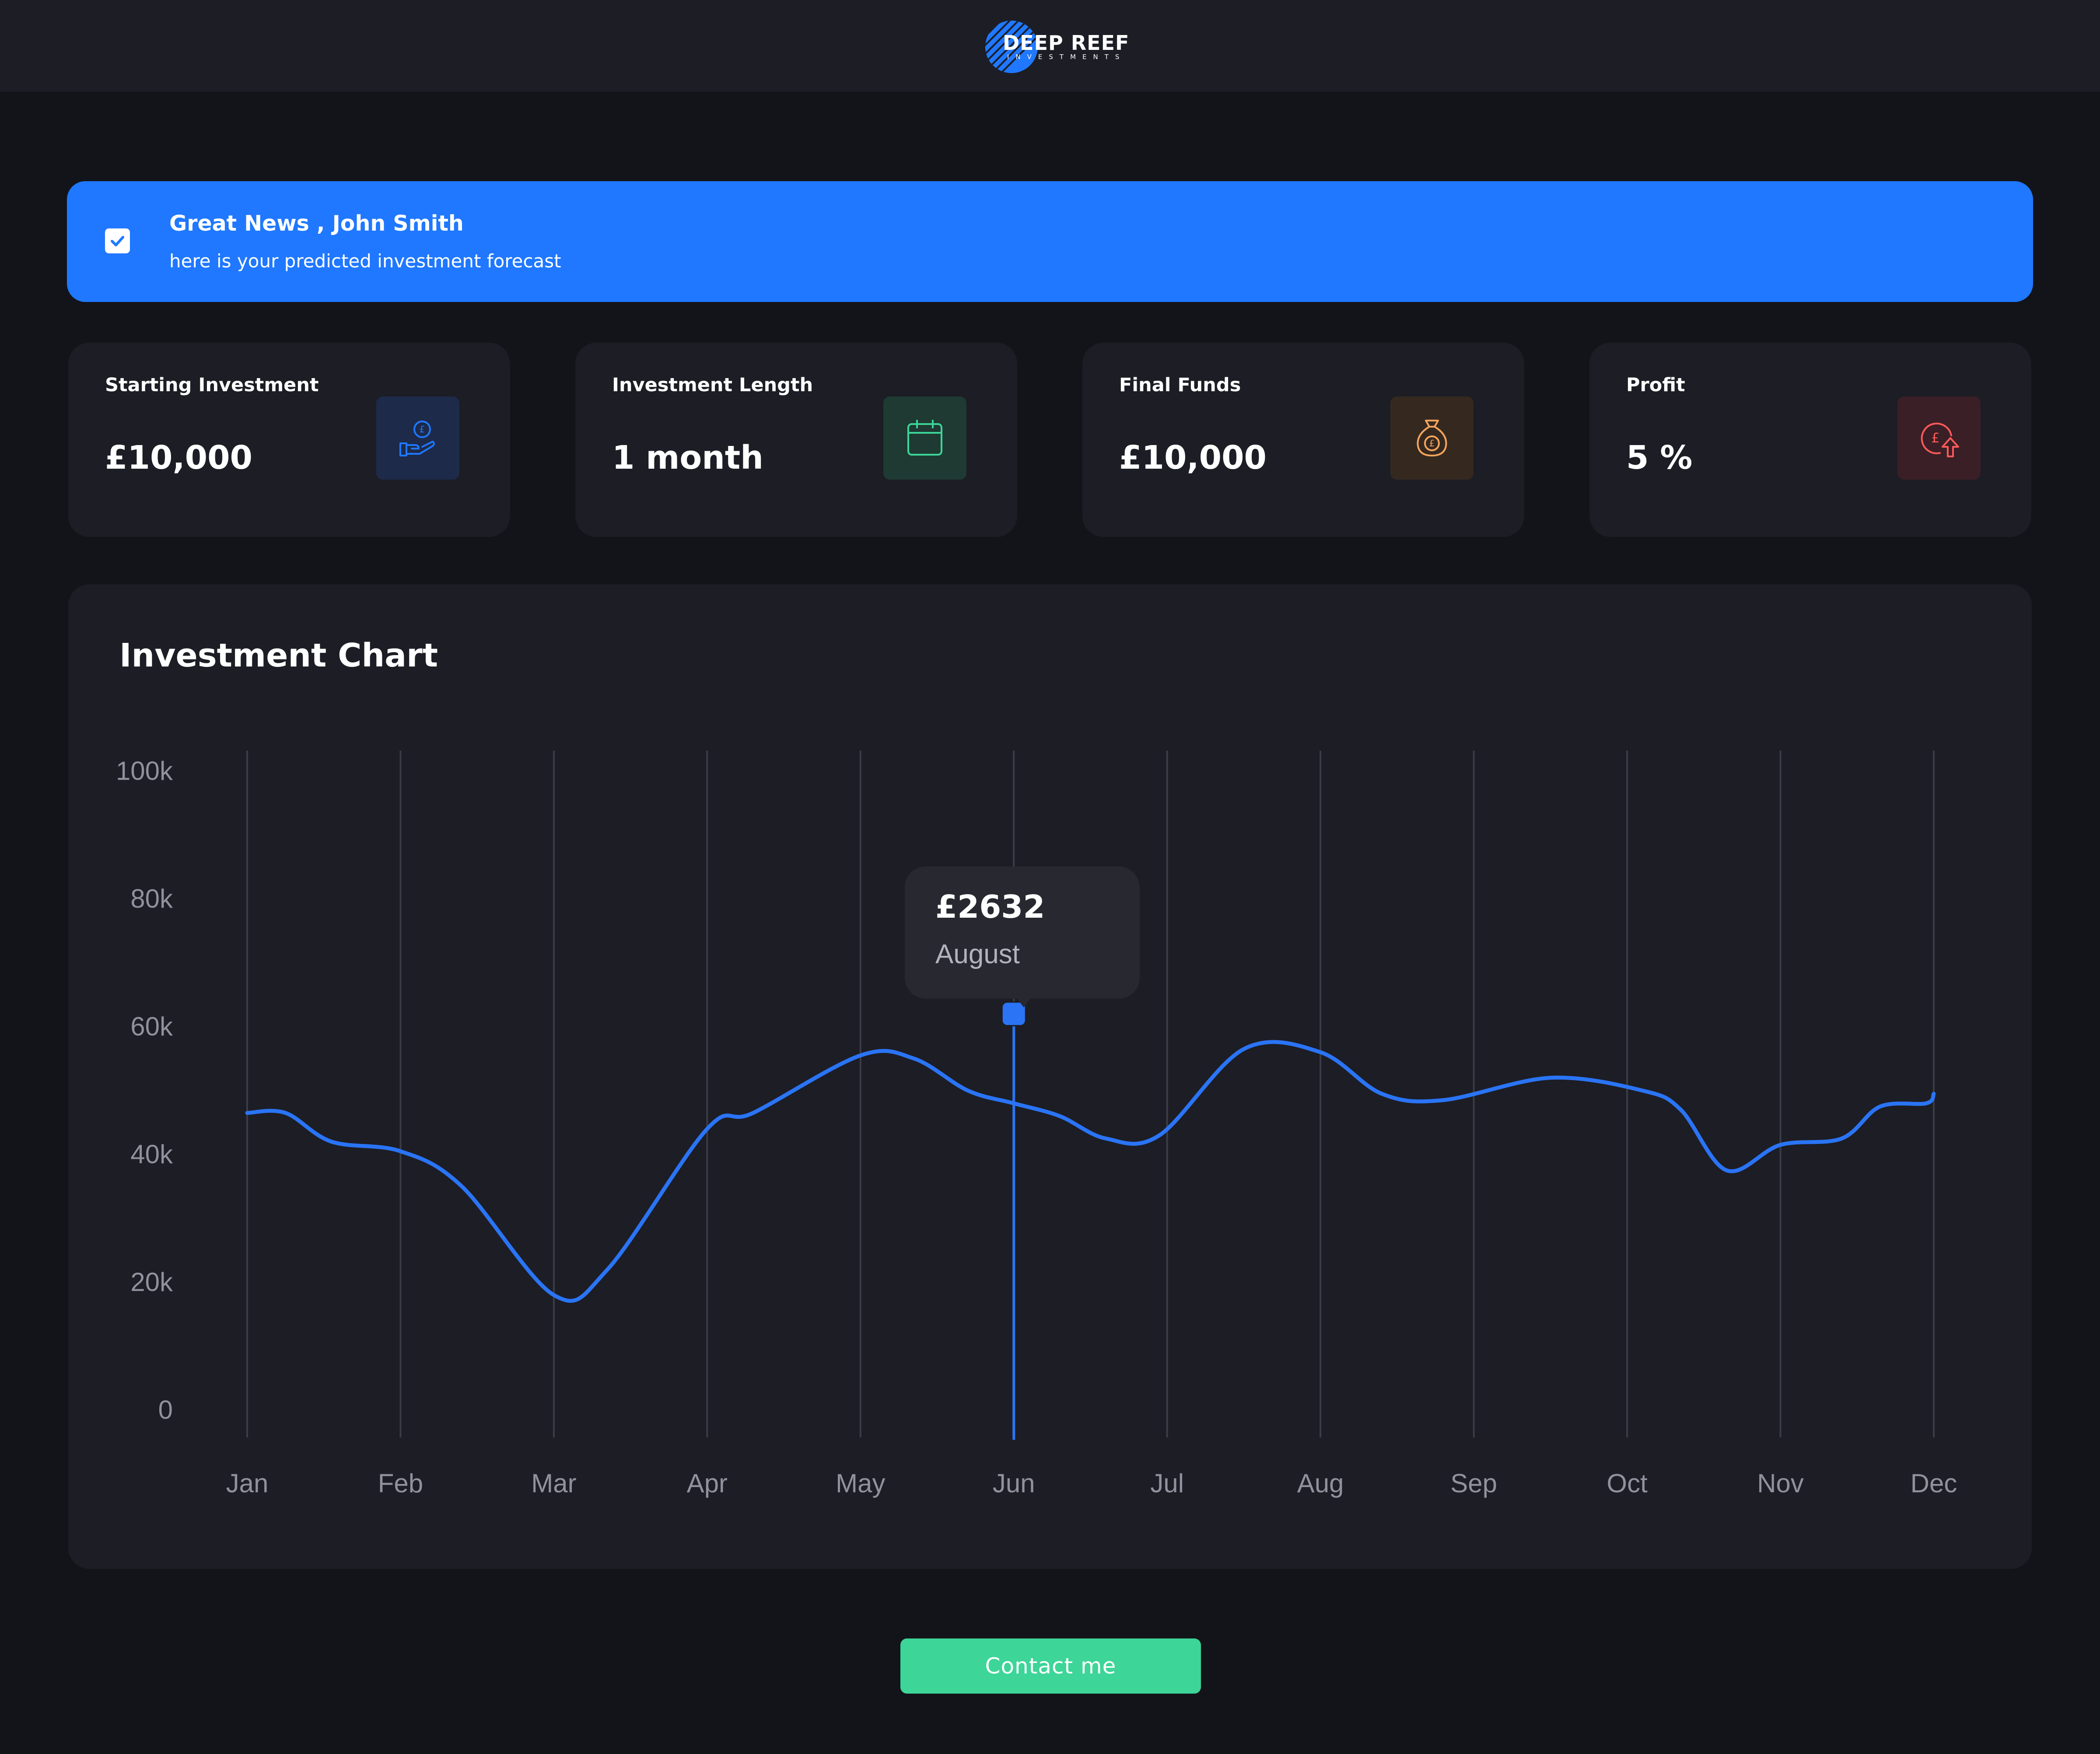  Describe the element at coordinates (1167, 1483) in the screenshot. I see `x-tick-jul: Jul` at that location.